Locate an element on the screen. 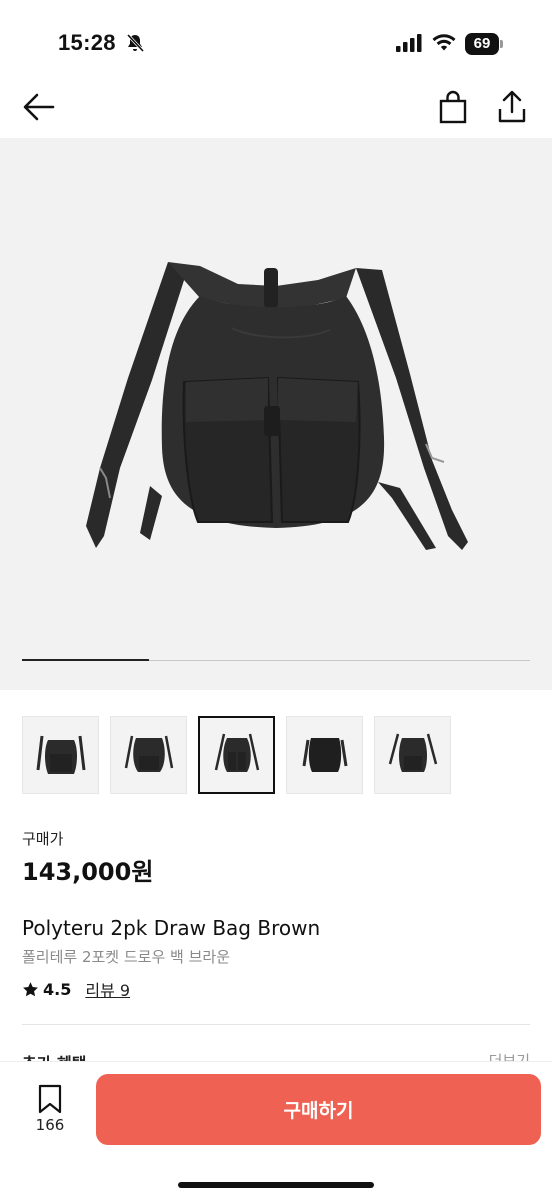 The image size is (552, 1200). home-indicator is located at coordinates (276, 1185).